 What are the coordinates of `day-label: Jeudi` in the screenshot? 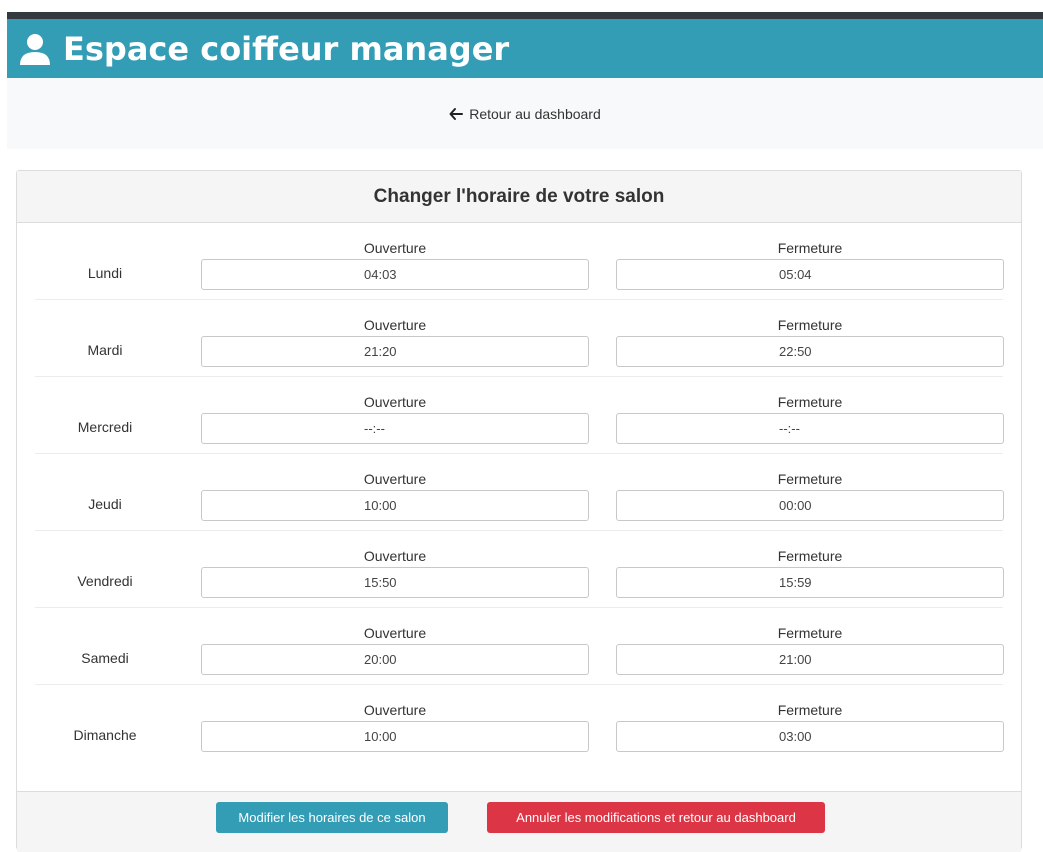 It's located at (105, 504).